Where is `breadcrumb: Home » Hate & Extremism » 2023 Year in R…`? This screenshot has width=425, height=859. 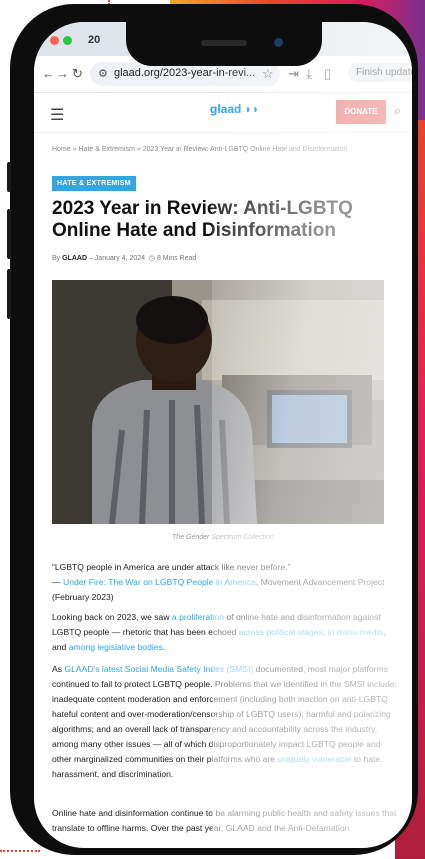
breadcrumb: Home » Hate & Extremism » 2023 Year in R… is located at coordinates (199, 149).